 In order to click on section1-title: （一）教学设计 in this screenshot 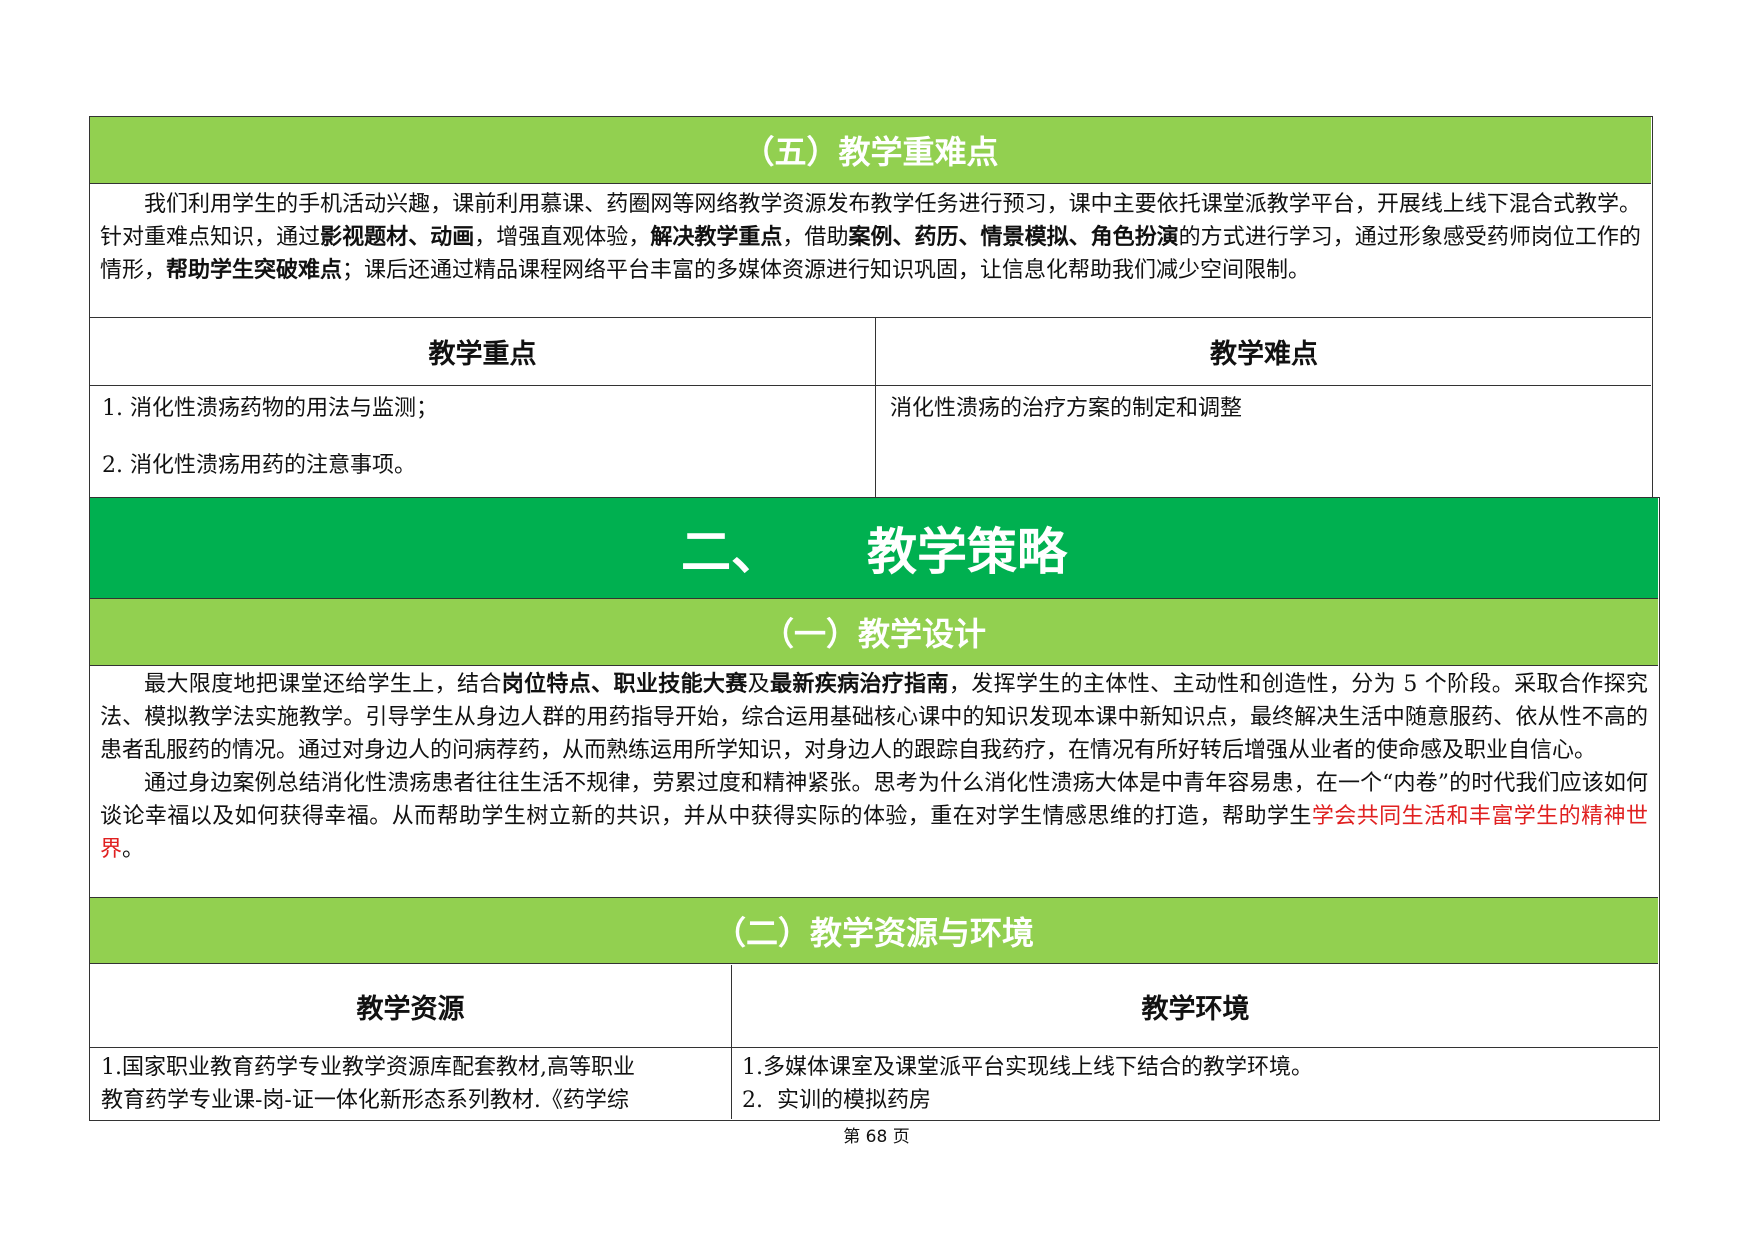, I will do `click(874, 632)`.